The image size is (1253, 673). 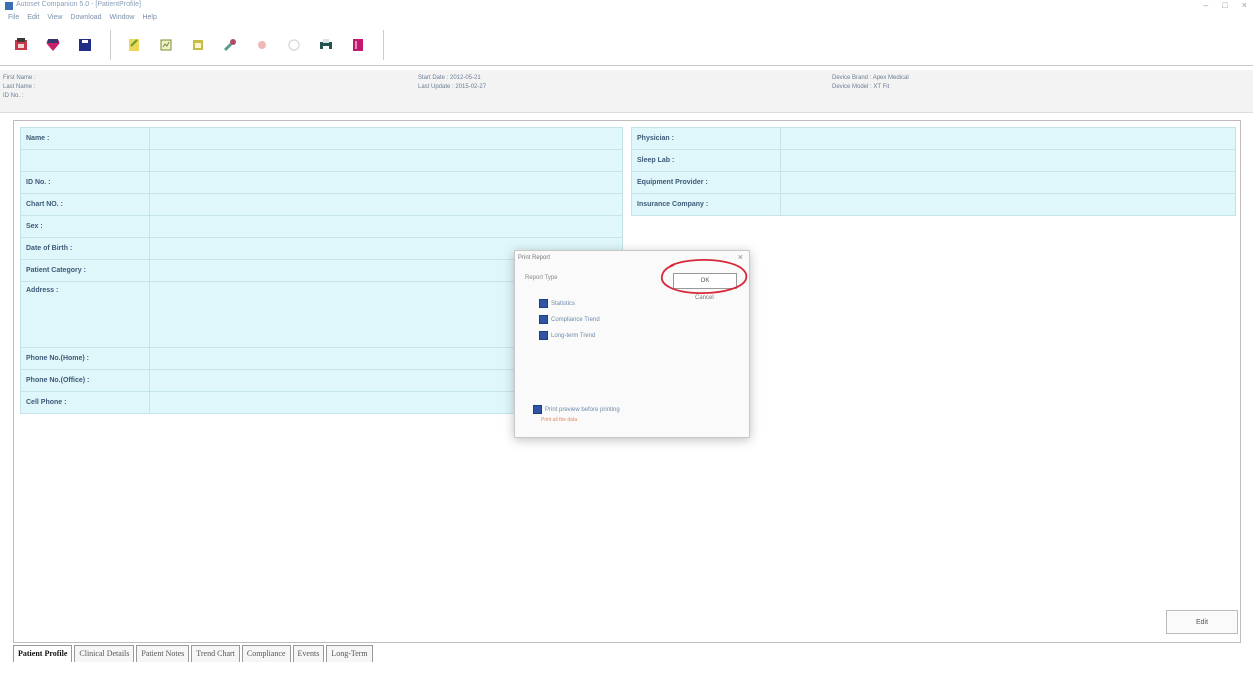 I want to click on minimize-button: –, so click(x=1205, y=5).